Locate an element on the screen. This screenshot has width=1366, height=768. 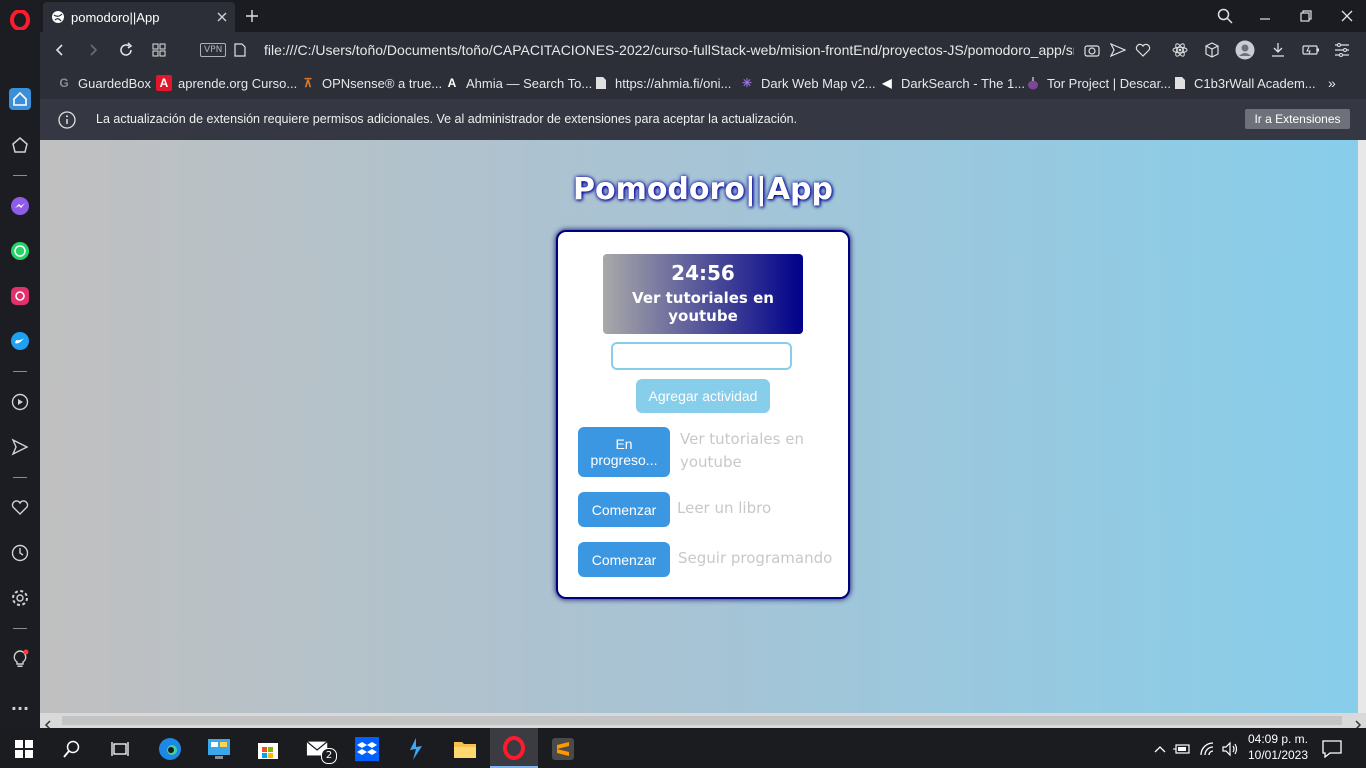
volume-icon is located at coordinates (1230, 749).